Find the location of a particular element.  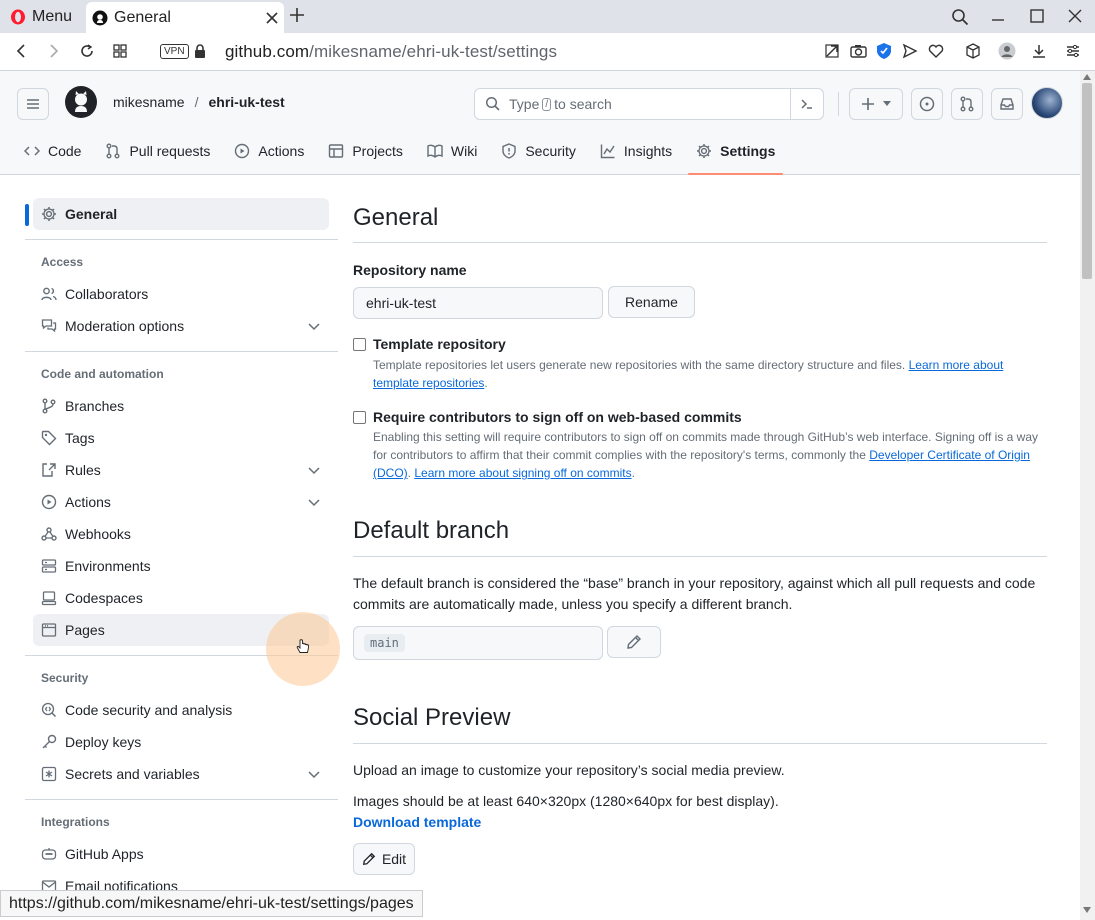

vpn-badge: VPN is located at coordinates (174, 51).